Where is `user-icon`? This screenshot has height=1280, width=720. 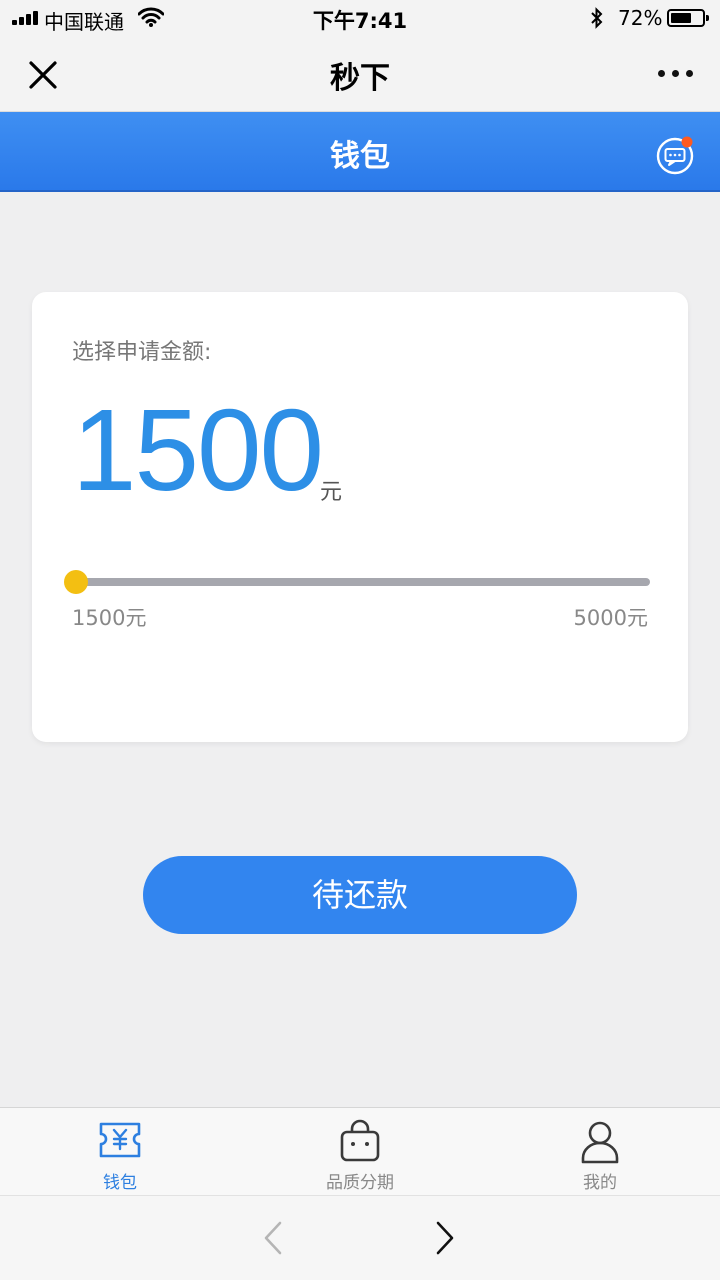 user-icon is located at coordinates (600, 1142).